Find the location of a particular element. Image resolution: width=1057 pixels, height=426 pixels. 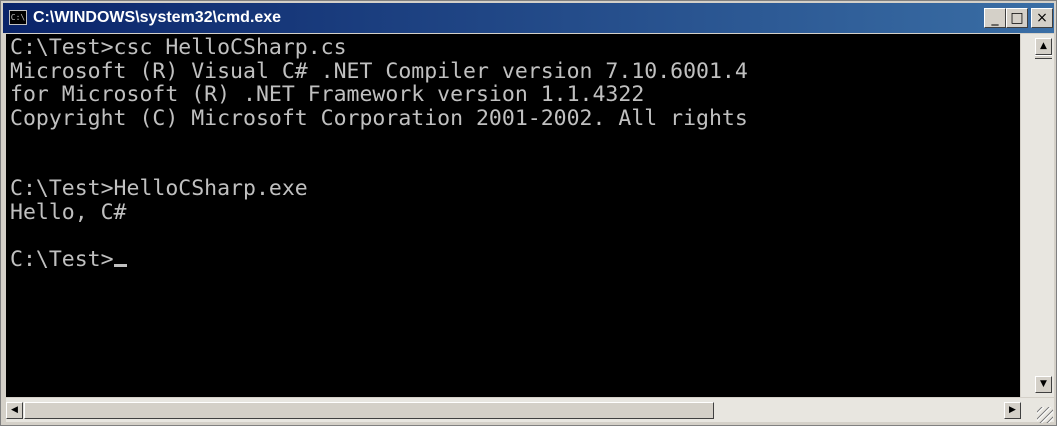

console-line: Hello, C# is located at coordinates (68, 212).